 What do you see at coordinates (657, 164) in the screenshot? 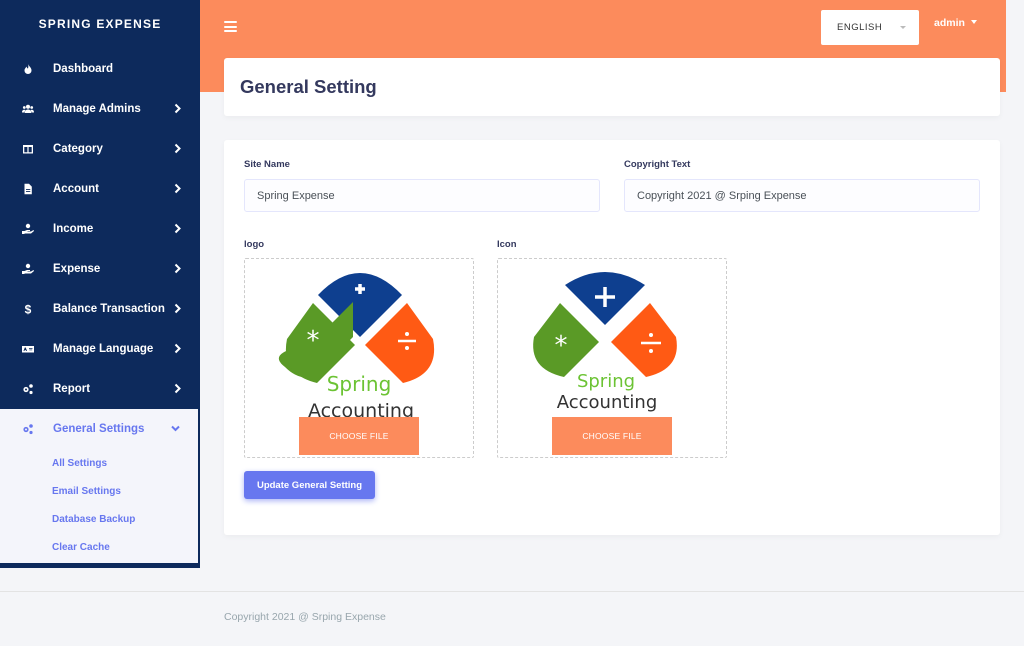
I see `copyright-text-label: Copyright Text` at bounding box center [657, 164].